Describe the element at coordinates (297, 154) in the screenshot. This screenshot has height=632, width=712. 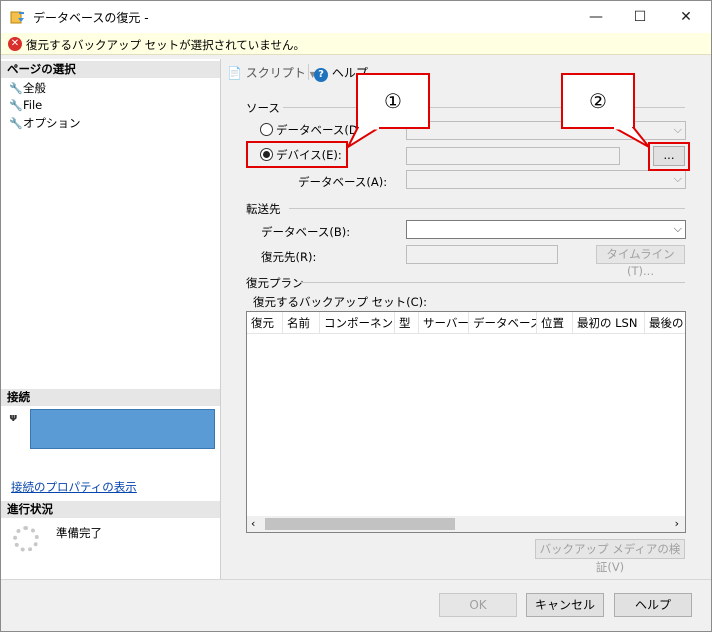
I see `device-radio-highlight` at that location.